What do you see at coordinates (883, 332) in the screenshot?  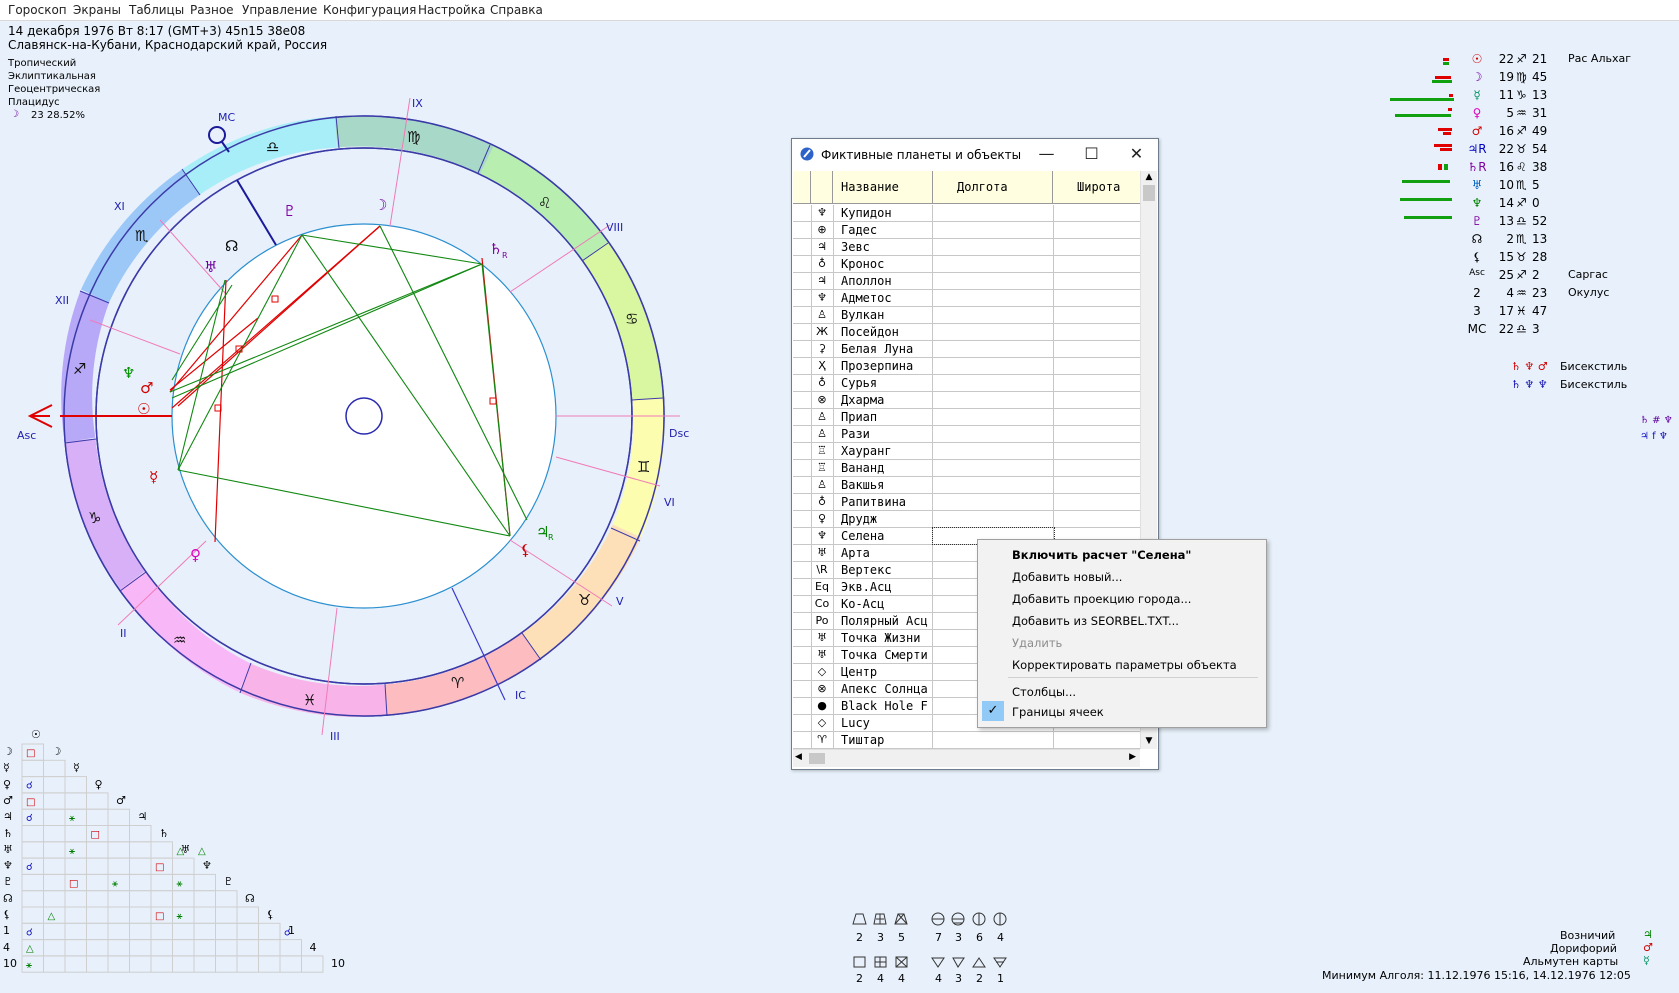 I see `object-name: Посейдон` at bounding box center [883, 332].